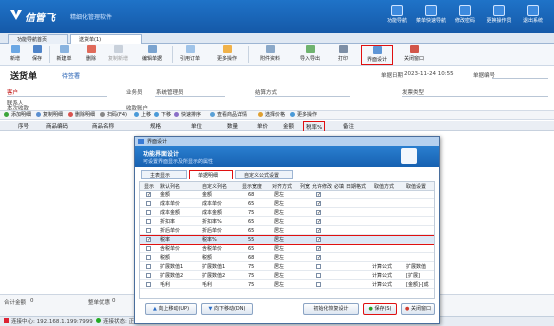  What do you see at coordinates (310, 55) in the screenshot?
I see `import-export-button: 导入导出` at bounding box center [310, 55].